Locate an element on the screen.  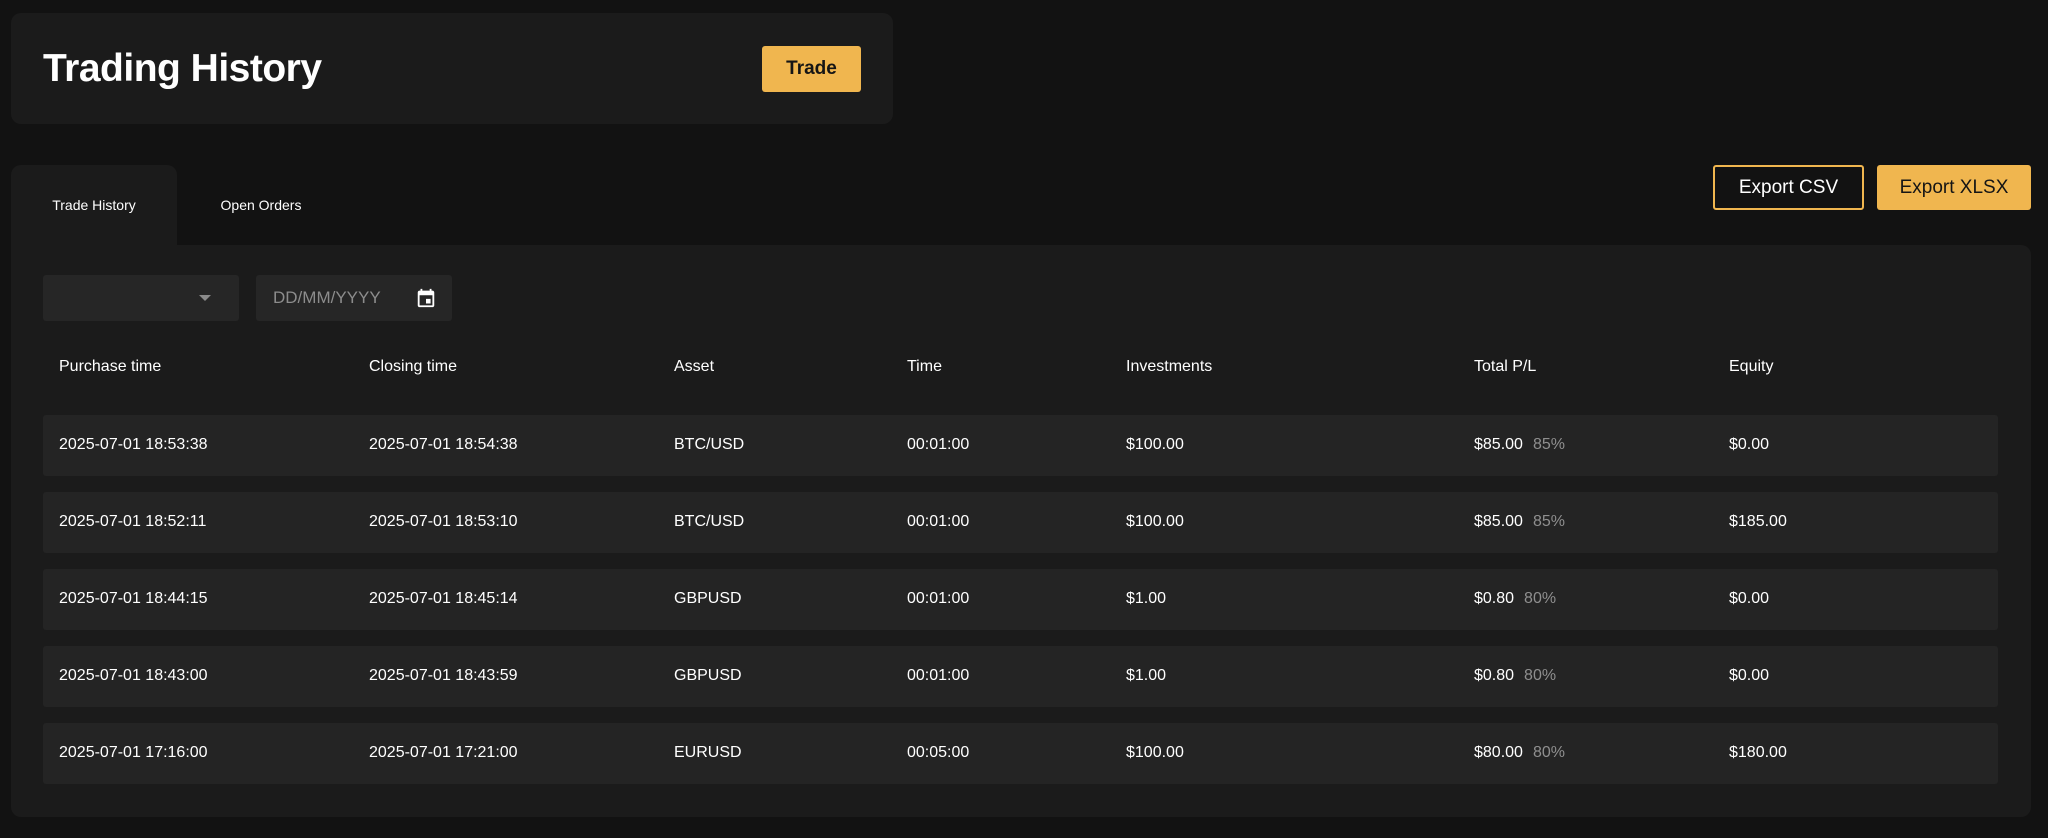
pl-amount: $80.00 is located at coordinates (1498, 752).